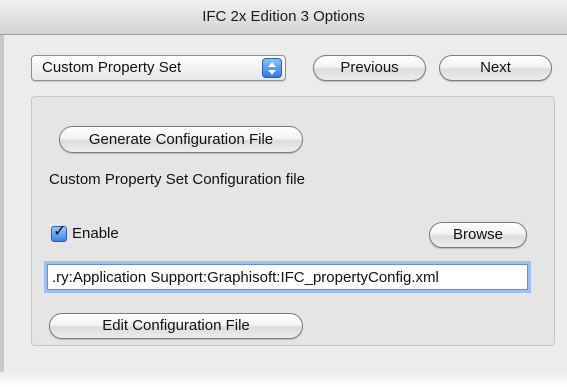 The image size is (567, 387). Describe the element at coordinates (495, 68) in the screenshot. I see `next-button: Next` at that location.